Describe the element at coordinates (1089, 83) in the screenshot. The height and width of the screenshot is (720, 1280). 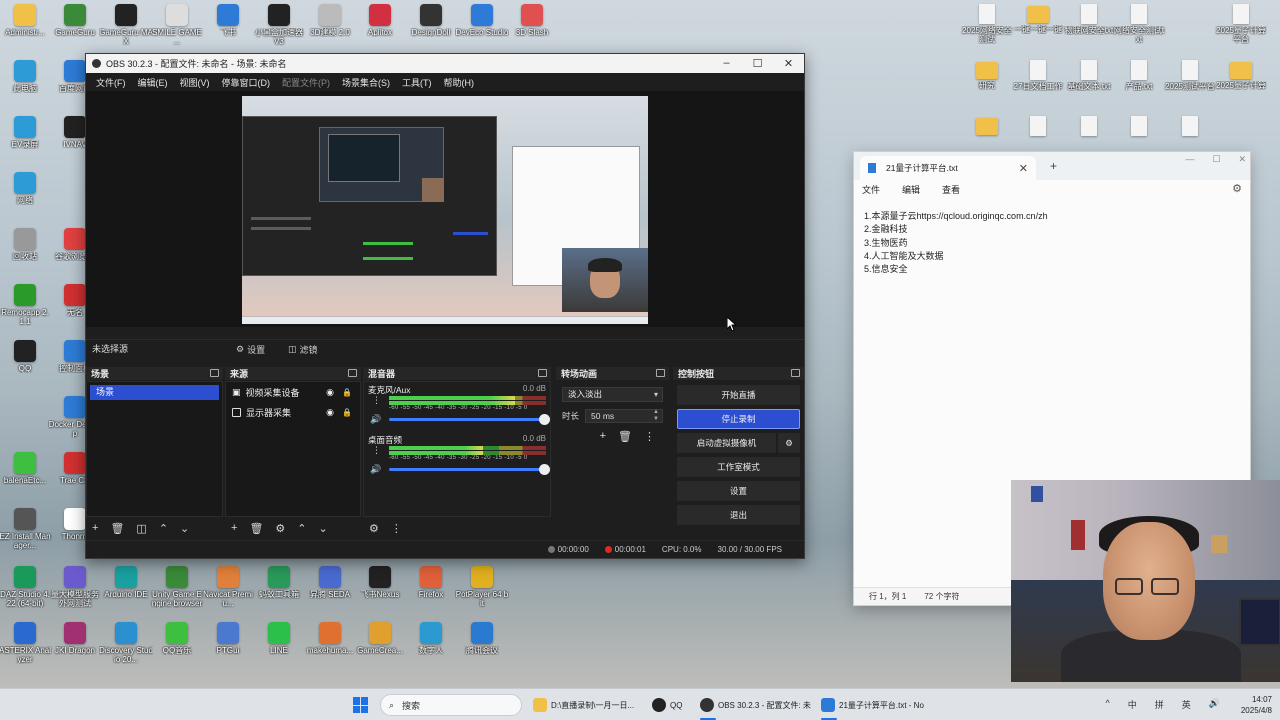
I see `desktop-icon: 基础文本.txt` at that location.